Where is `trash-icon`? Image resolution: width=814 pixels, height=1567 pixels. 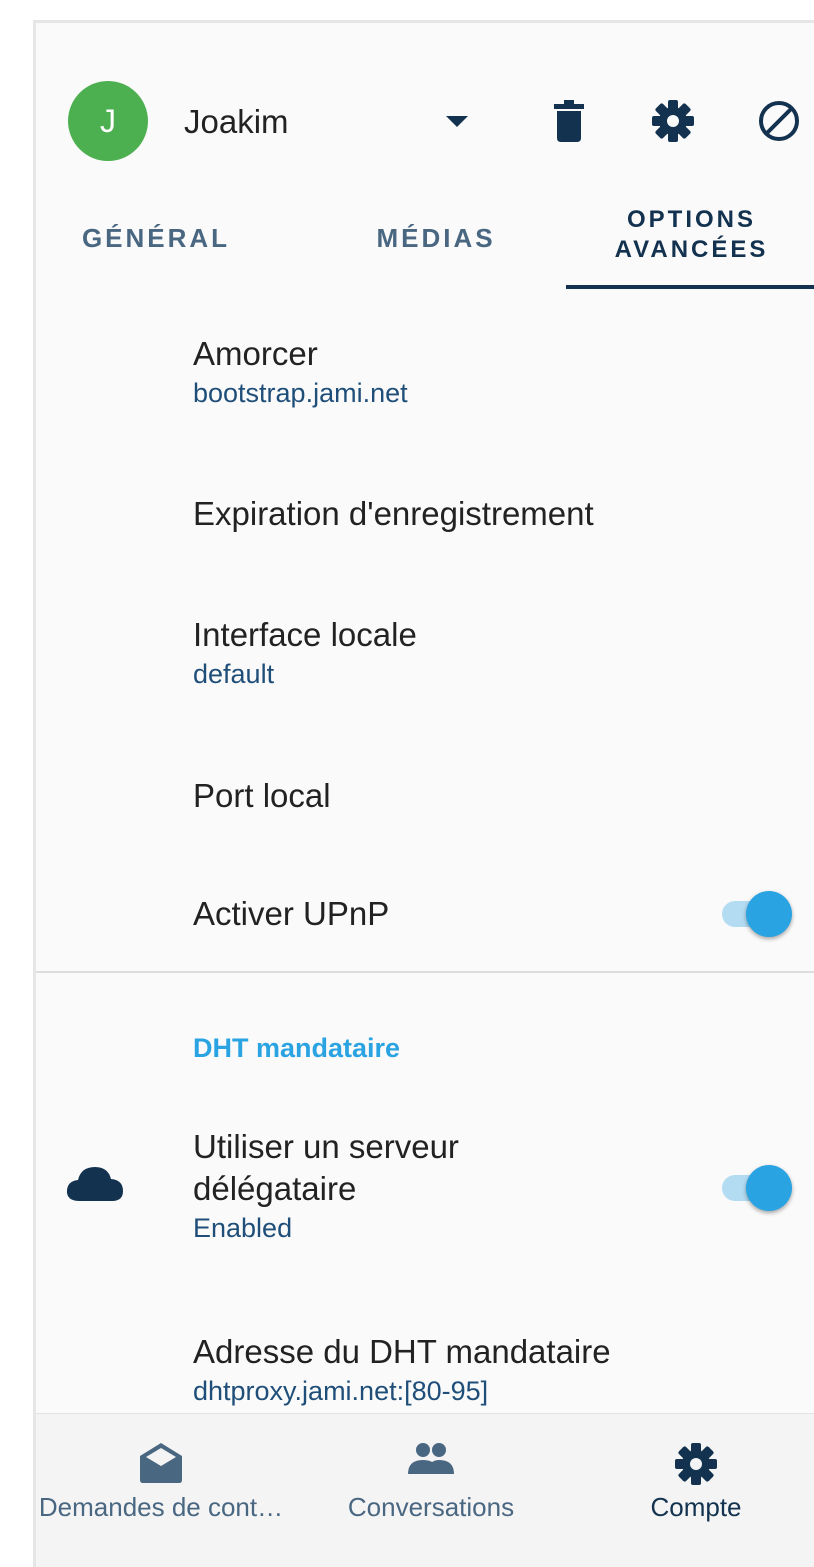 trash-icon is located at coordinates (569, 121).